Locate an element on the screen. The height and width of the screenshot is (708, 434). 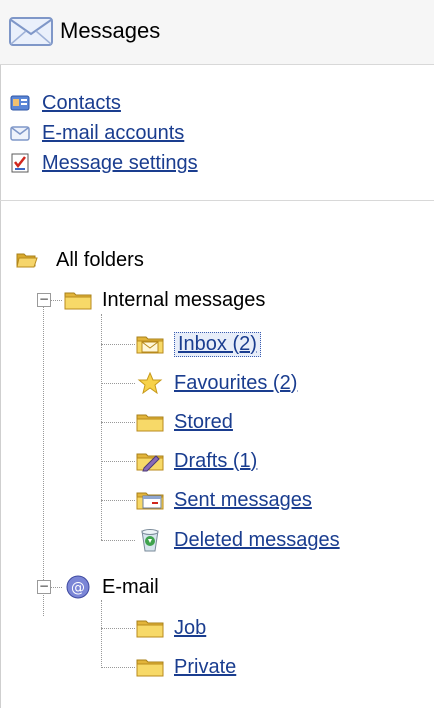
tree-root-all-folders: All folders is located at coordinates (80, 260).